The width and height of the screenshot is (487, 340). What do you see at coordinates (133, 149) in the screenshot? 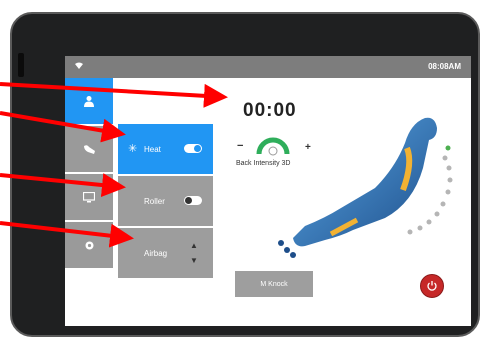
I see `snowflake-icon: ✳` at bounding box center [133, 149].